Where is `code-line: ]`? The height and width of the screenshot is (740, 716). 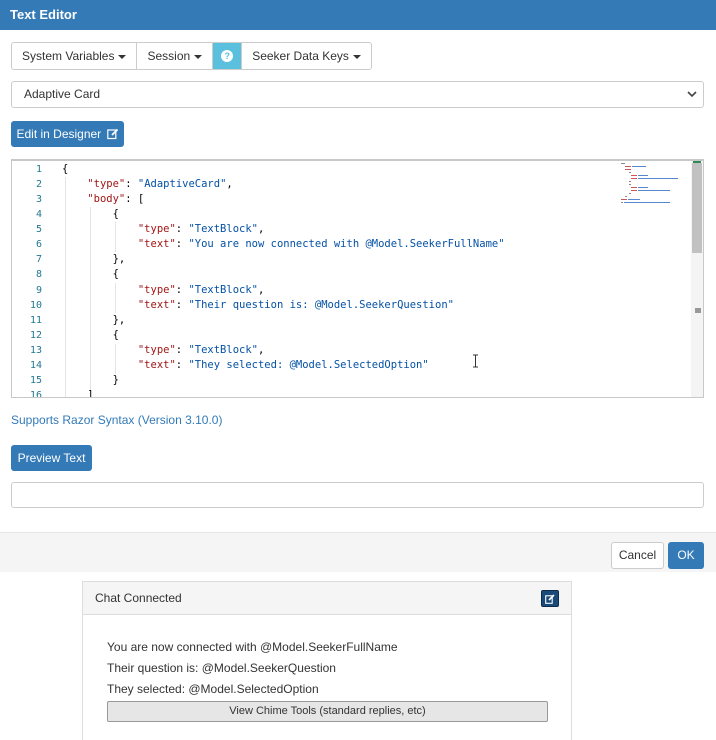 code-line: ] is located at coordinates (90, 393).